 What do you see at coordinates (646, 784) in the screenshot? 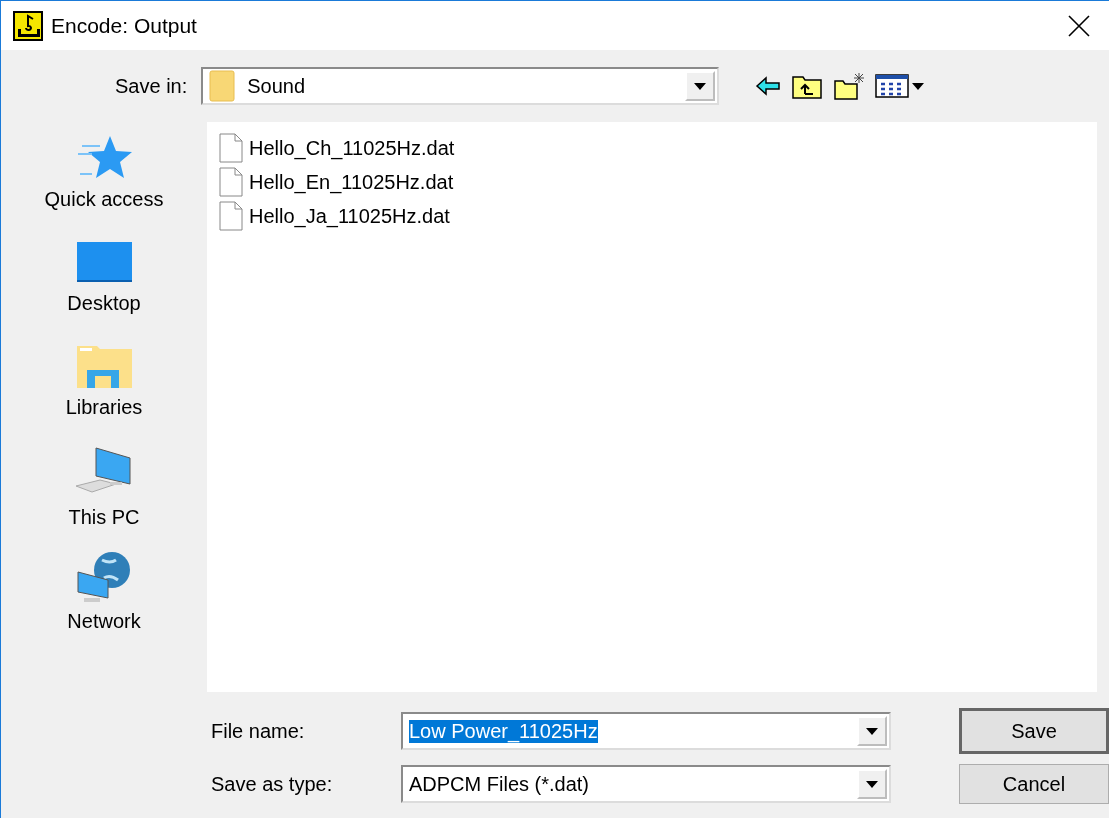
I see `save-as-type-dropdown: ADPCM Files (*.dat)` at bounding box center [646, 784].